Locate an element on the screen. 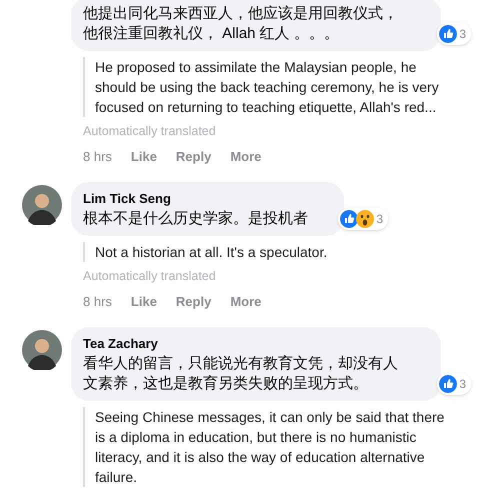  author-name: Tea Zachary is located at coordinates (256, 344).